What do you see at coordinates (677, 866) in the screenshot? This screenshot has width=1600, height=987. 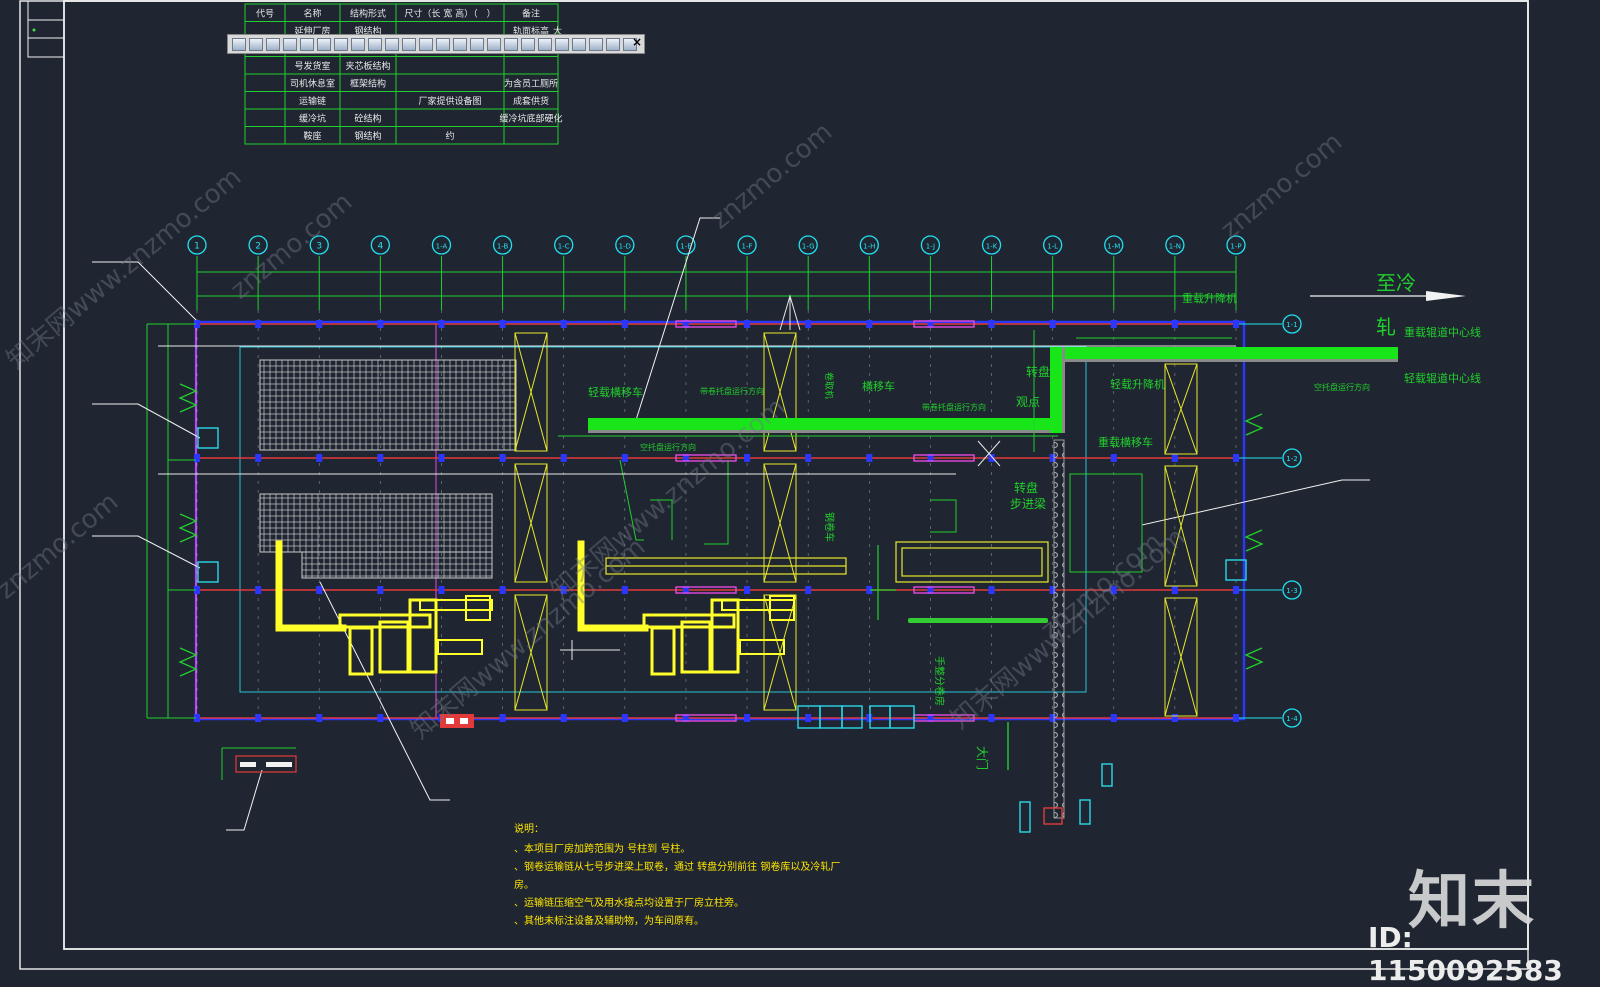 I see `note-line: 、钢卷运输链从七号步进梁上取卷，通过 转盘分别前往 钢卷库以及冷轧厂` at bounding box center [677, 866].